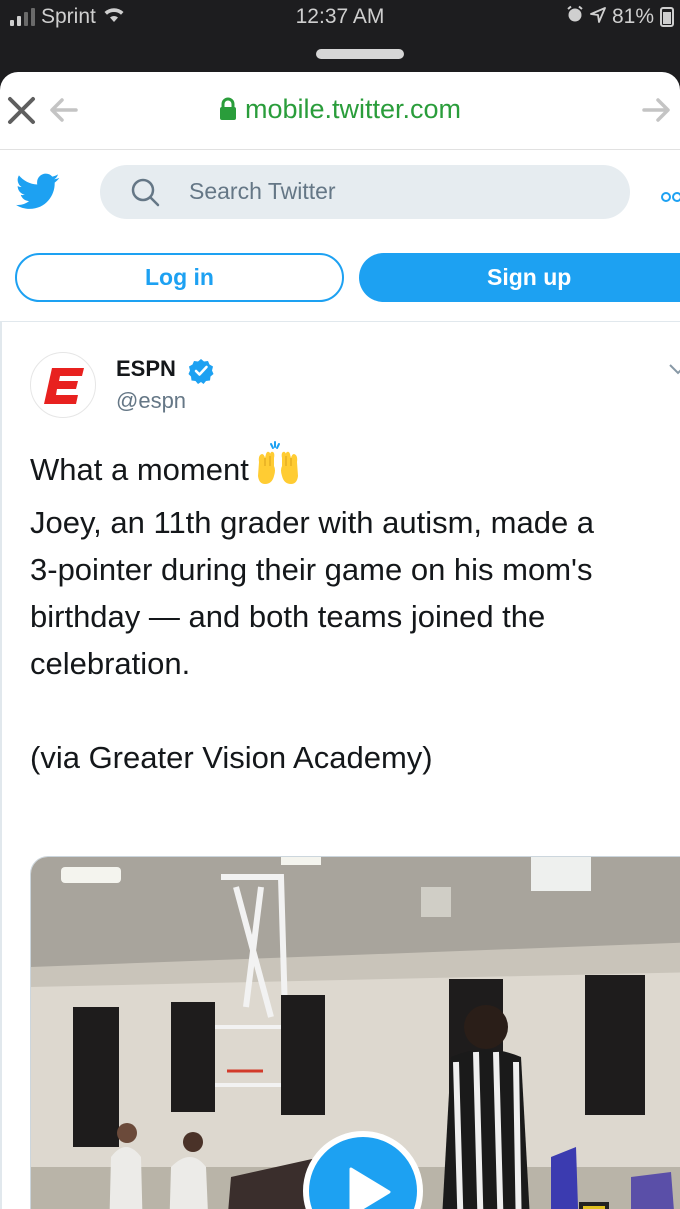 This screenshot has width=680, height=1209. I want to click on author-handle: @espn, so click(151, 401).